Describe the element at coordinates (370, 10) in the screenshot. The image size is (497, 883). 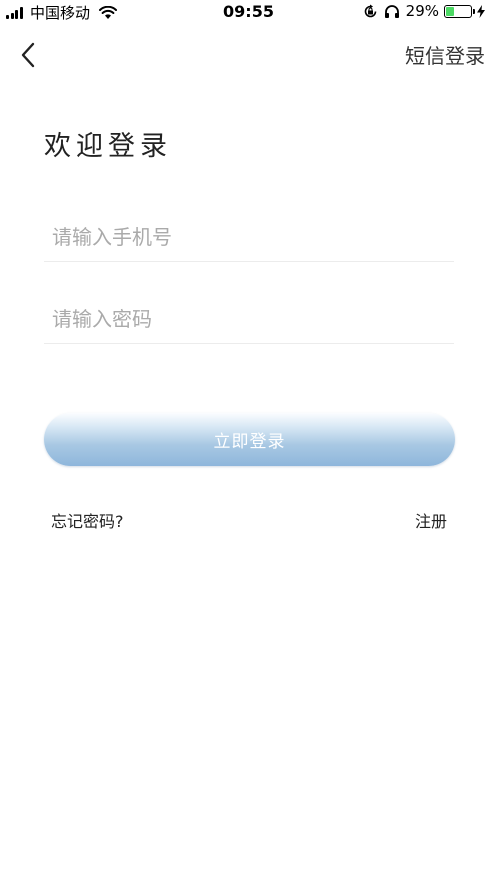
I see `rotation-lock-icon` at that location.